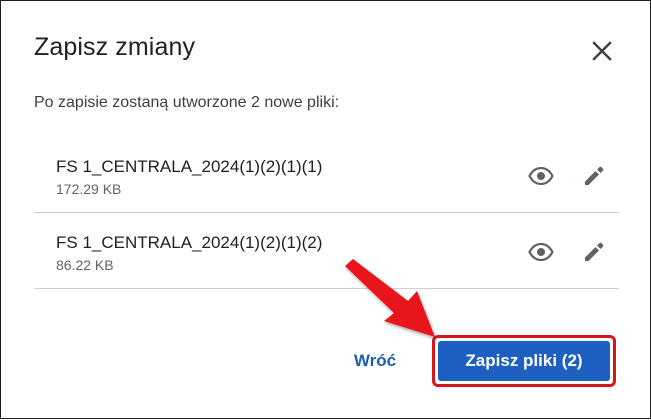  I want to click on close-icon, so click(602, 51).